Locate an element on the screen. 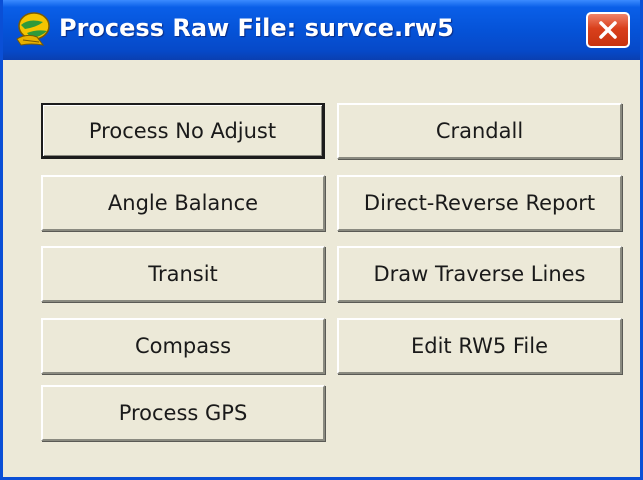  window-title: Process Raw File: survce.rw5 is located at coordinates (256, 28).